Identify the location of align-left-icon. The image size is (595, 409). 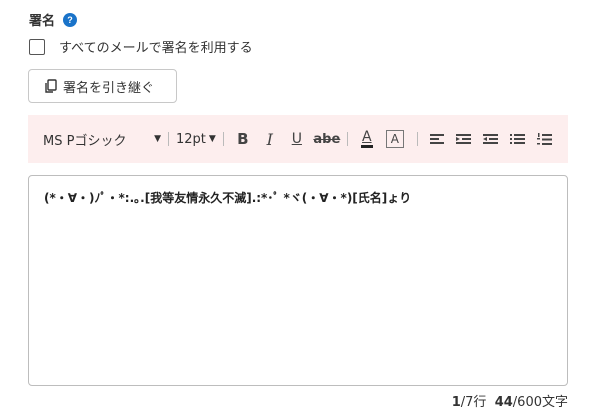
(436, 139).